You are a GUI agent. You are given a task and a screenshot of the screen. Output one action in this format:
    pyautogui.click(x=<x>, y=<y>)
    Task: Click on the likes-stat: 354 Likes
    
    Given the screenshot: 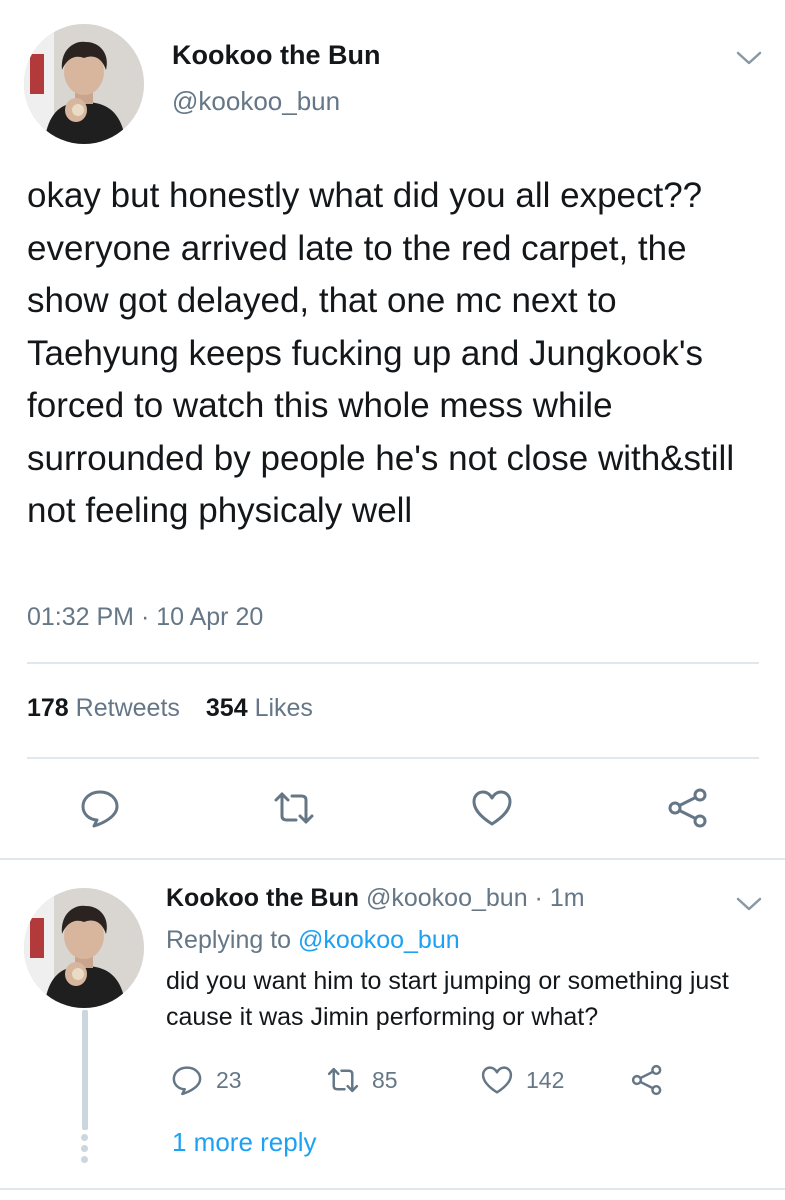 What is the action you would take?
    pyautogui.click(x=259, y=708)
    